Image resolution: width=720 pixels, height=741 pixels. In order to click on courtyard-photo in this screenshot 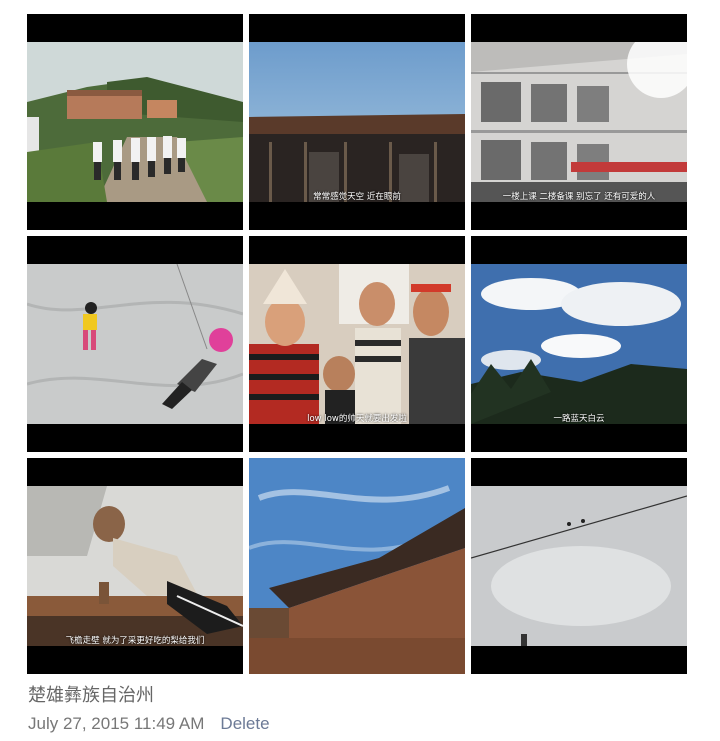, I will do `click(135, 344)`.